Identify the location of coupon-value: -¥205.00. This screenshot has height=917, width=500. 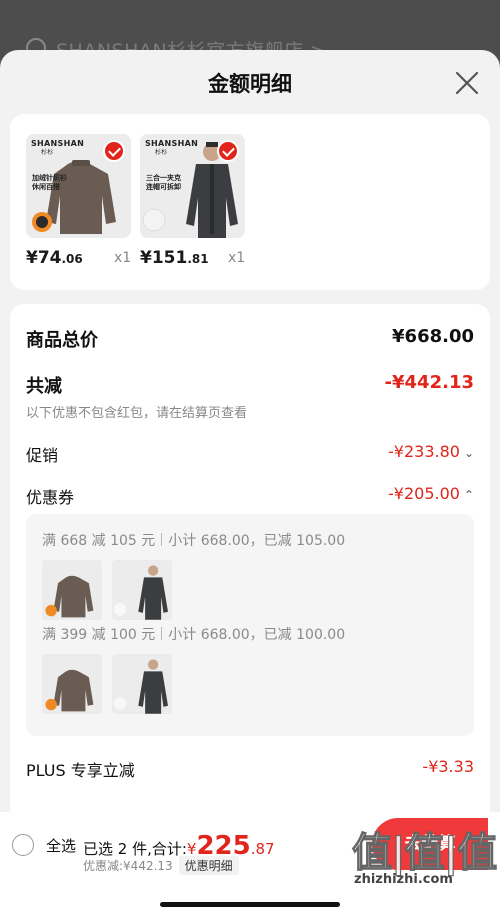
(424, 493).